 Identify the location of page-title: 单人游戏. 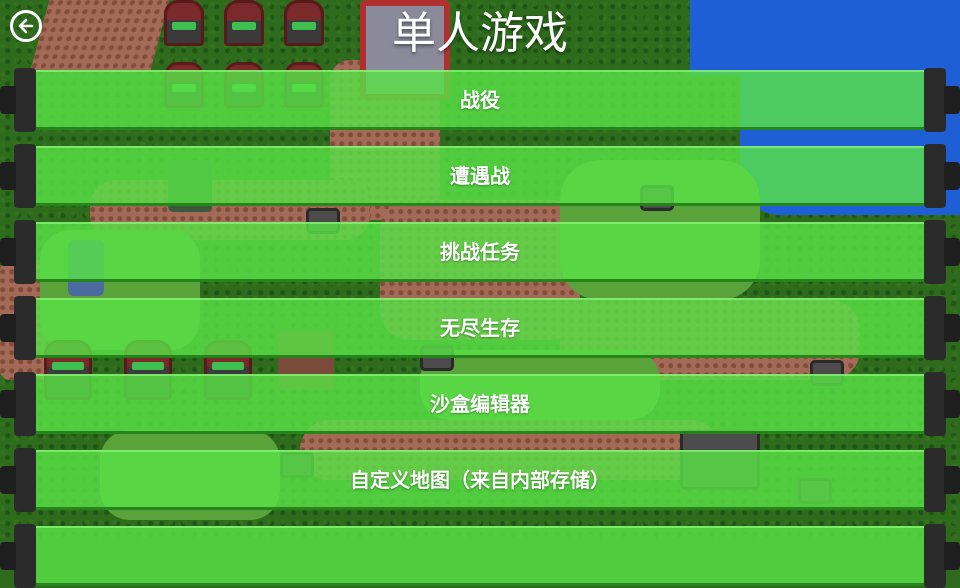
(480, 33).